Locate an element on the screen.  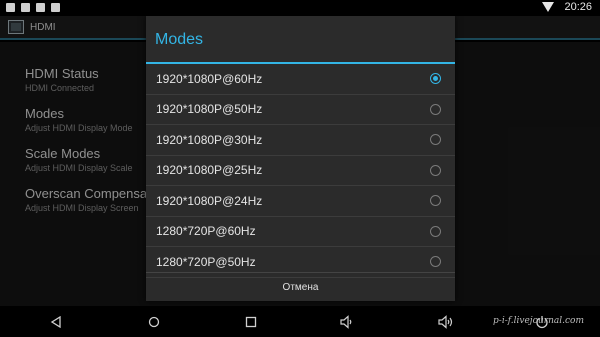
mode-label: 1920*1080P@50Hz is located at coordinates (209, 109).